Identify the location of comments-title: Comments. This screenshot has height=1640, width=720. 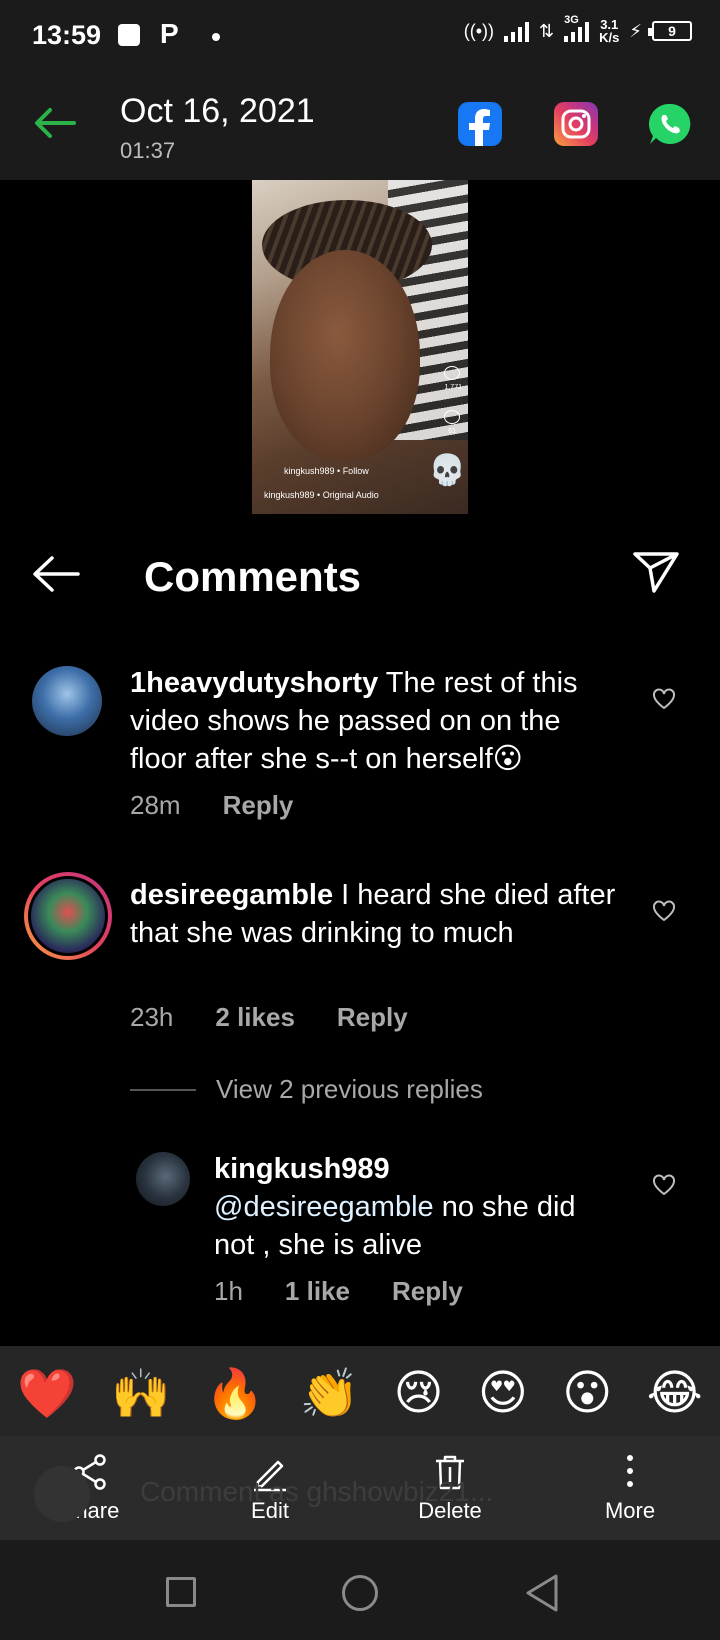
(253, 576).